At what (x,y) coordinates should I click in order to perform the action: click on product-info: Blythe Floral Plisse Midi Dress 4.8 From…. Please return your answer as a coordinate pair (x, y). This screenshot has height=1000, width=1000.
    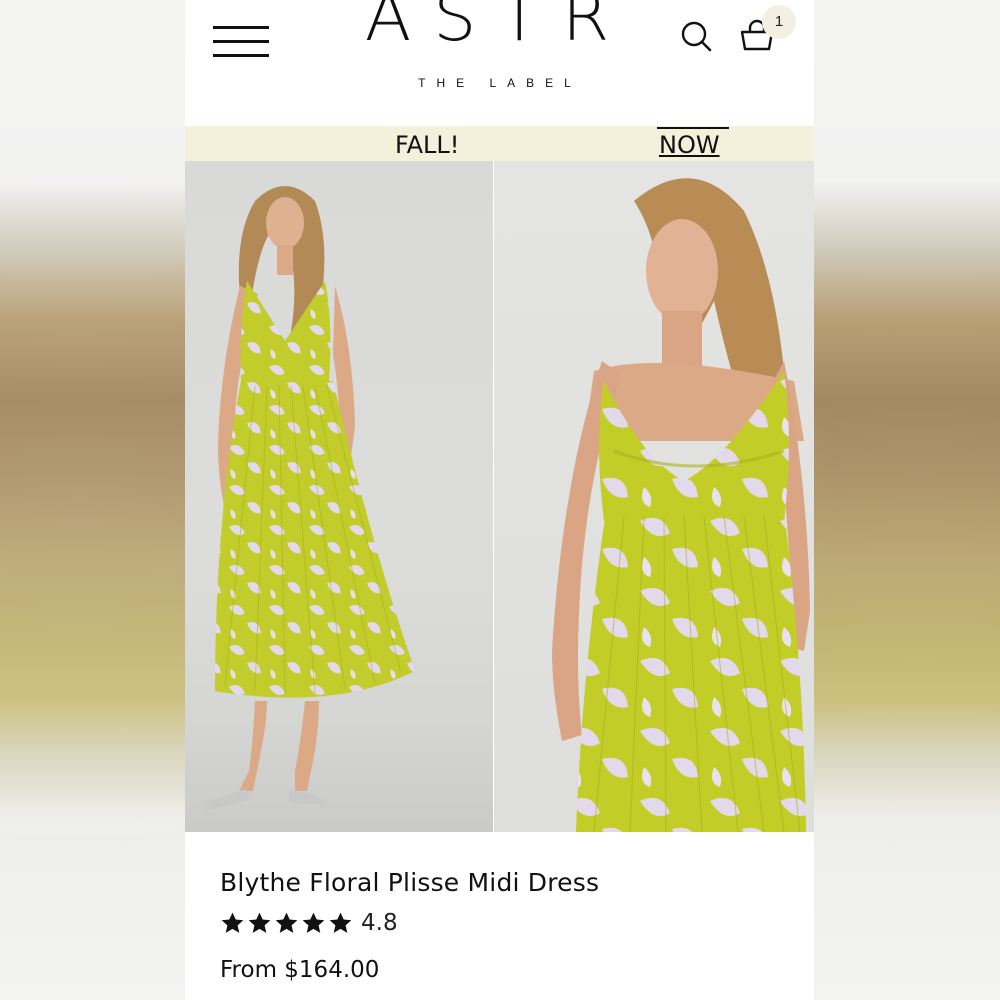
    Looking at the image, I should click on (499, 916).